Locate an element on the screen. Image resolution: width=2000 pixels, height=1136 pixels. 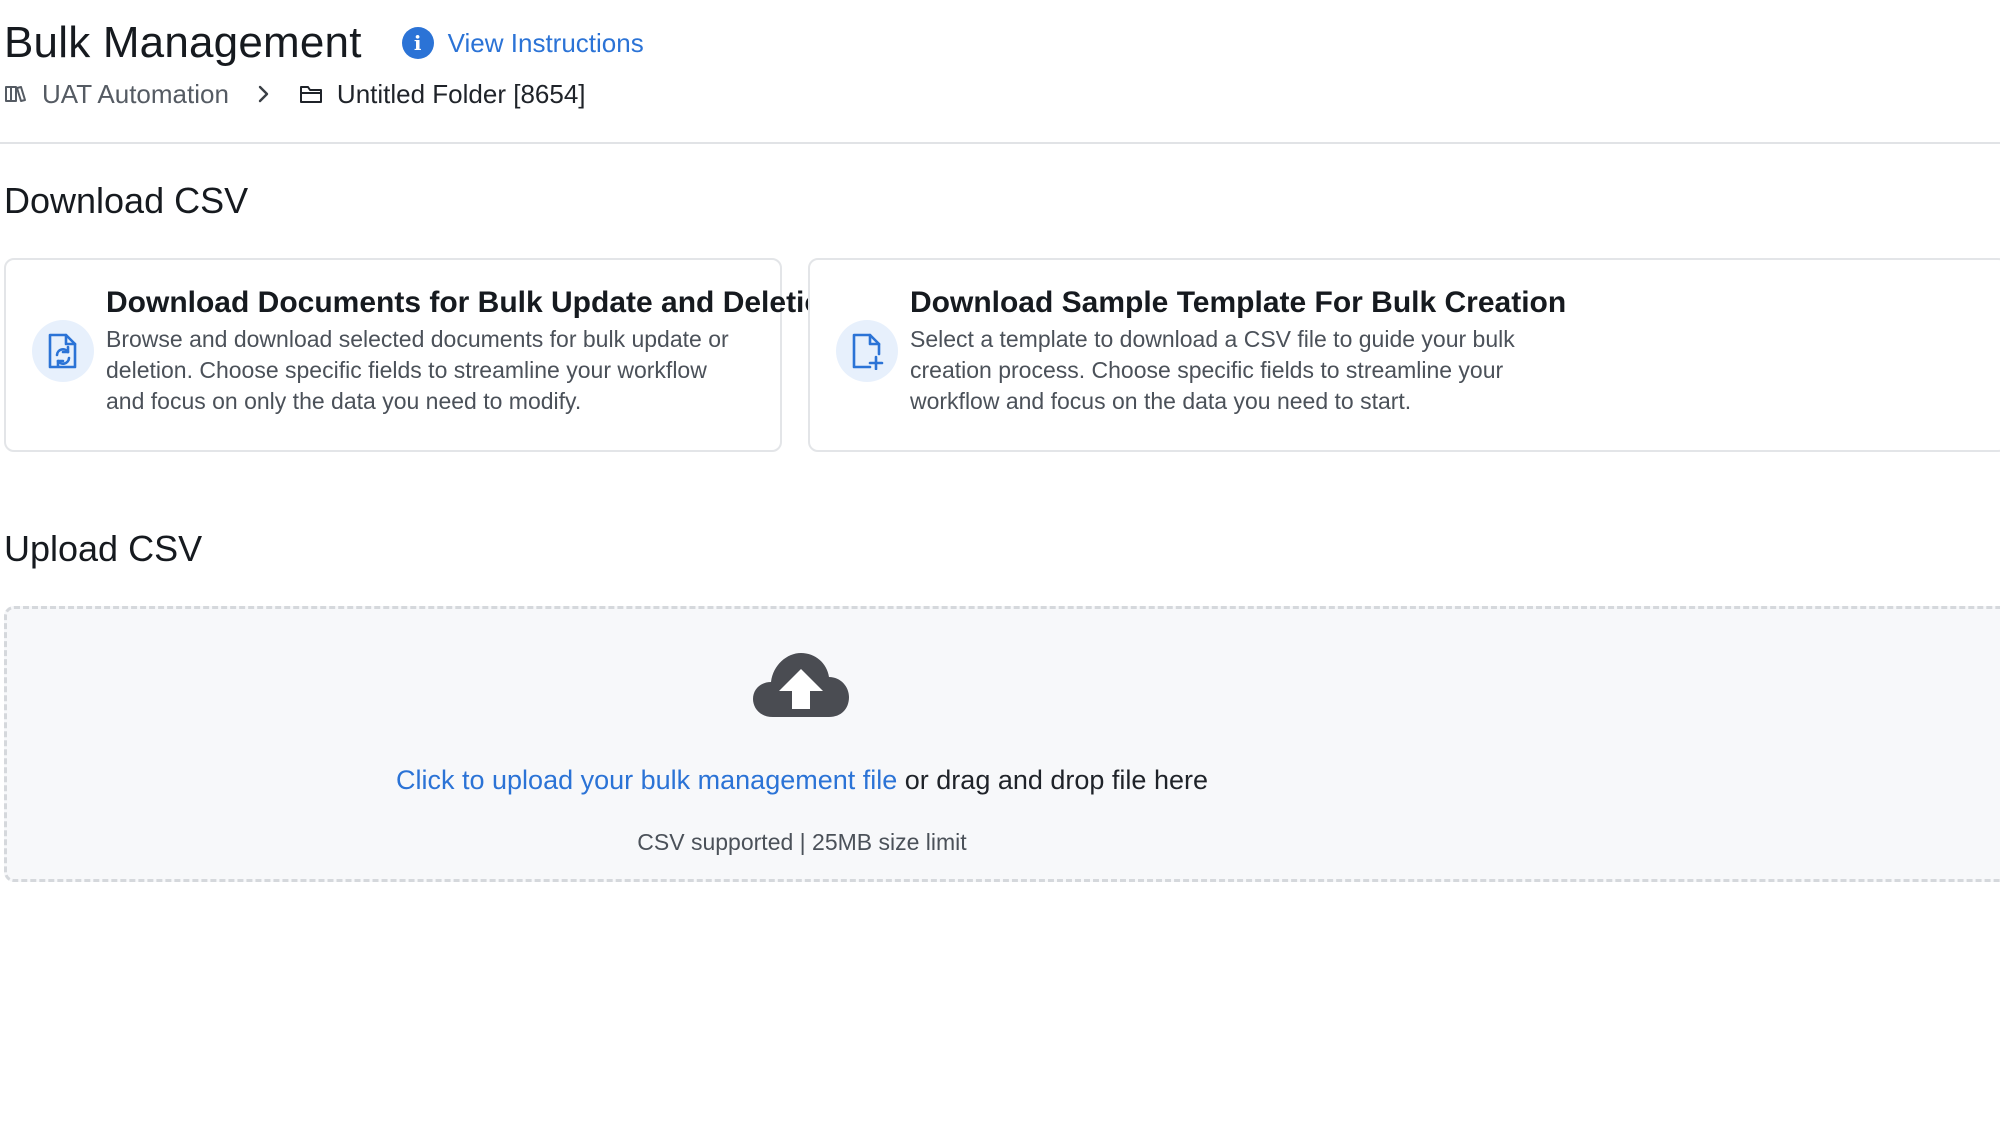
breadcrumb-label: UAT Automation is located at coordinates (135, 93).